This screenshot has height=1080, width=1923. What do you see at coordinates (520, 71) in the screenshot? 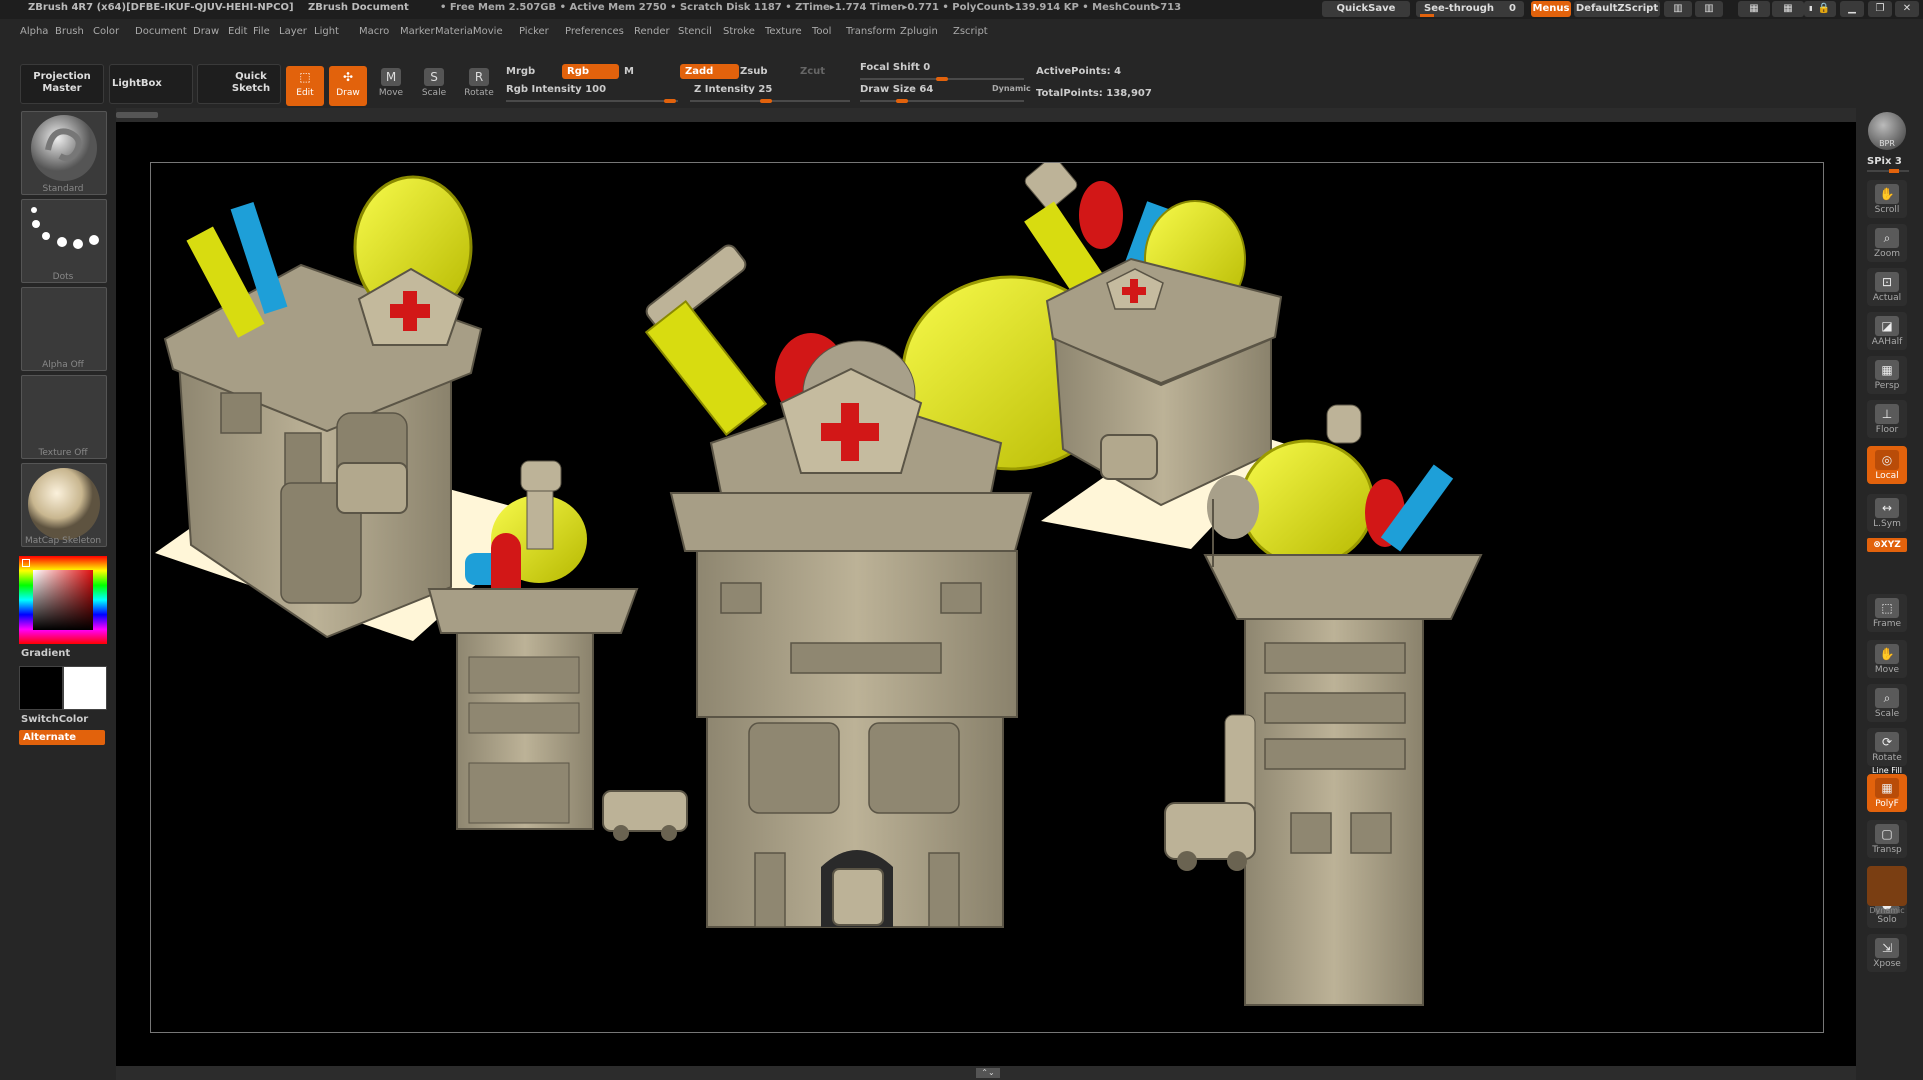
I see `mrgb-button: Mrgb` at bounding box center [520, 71].